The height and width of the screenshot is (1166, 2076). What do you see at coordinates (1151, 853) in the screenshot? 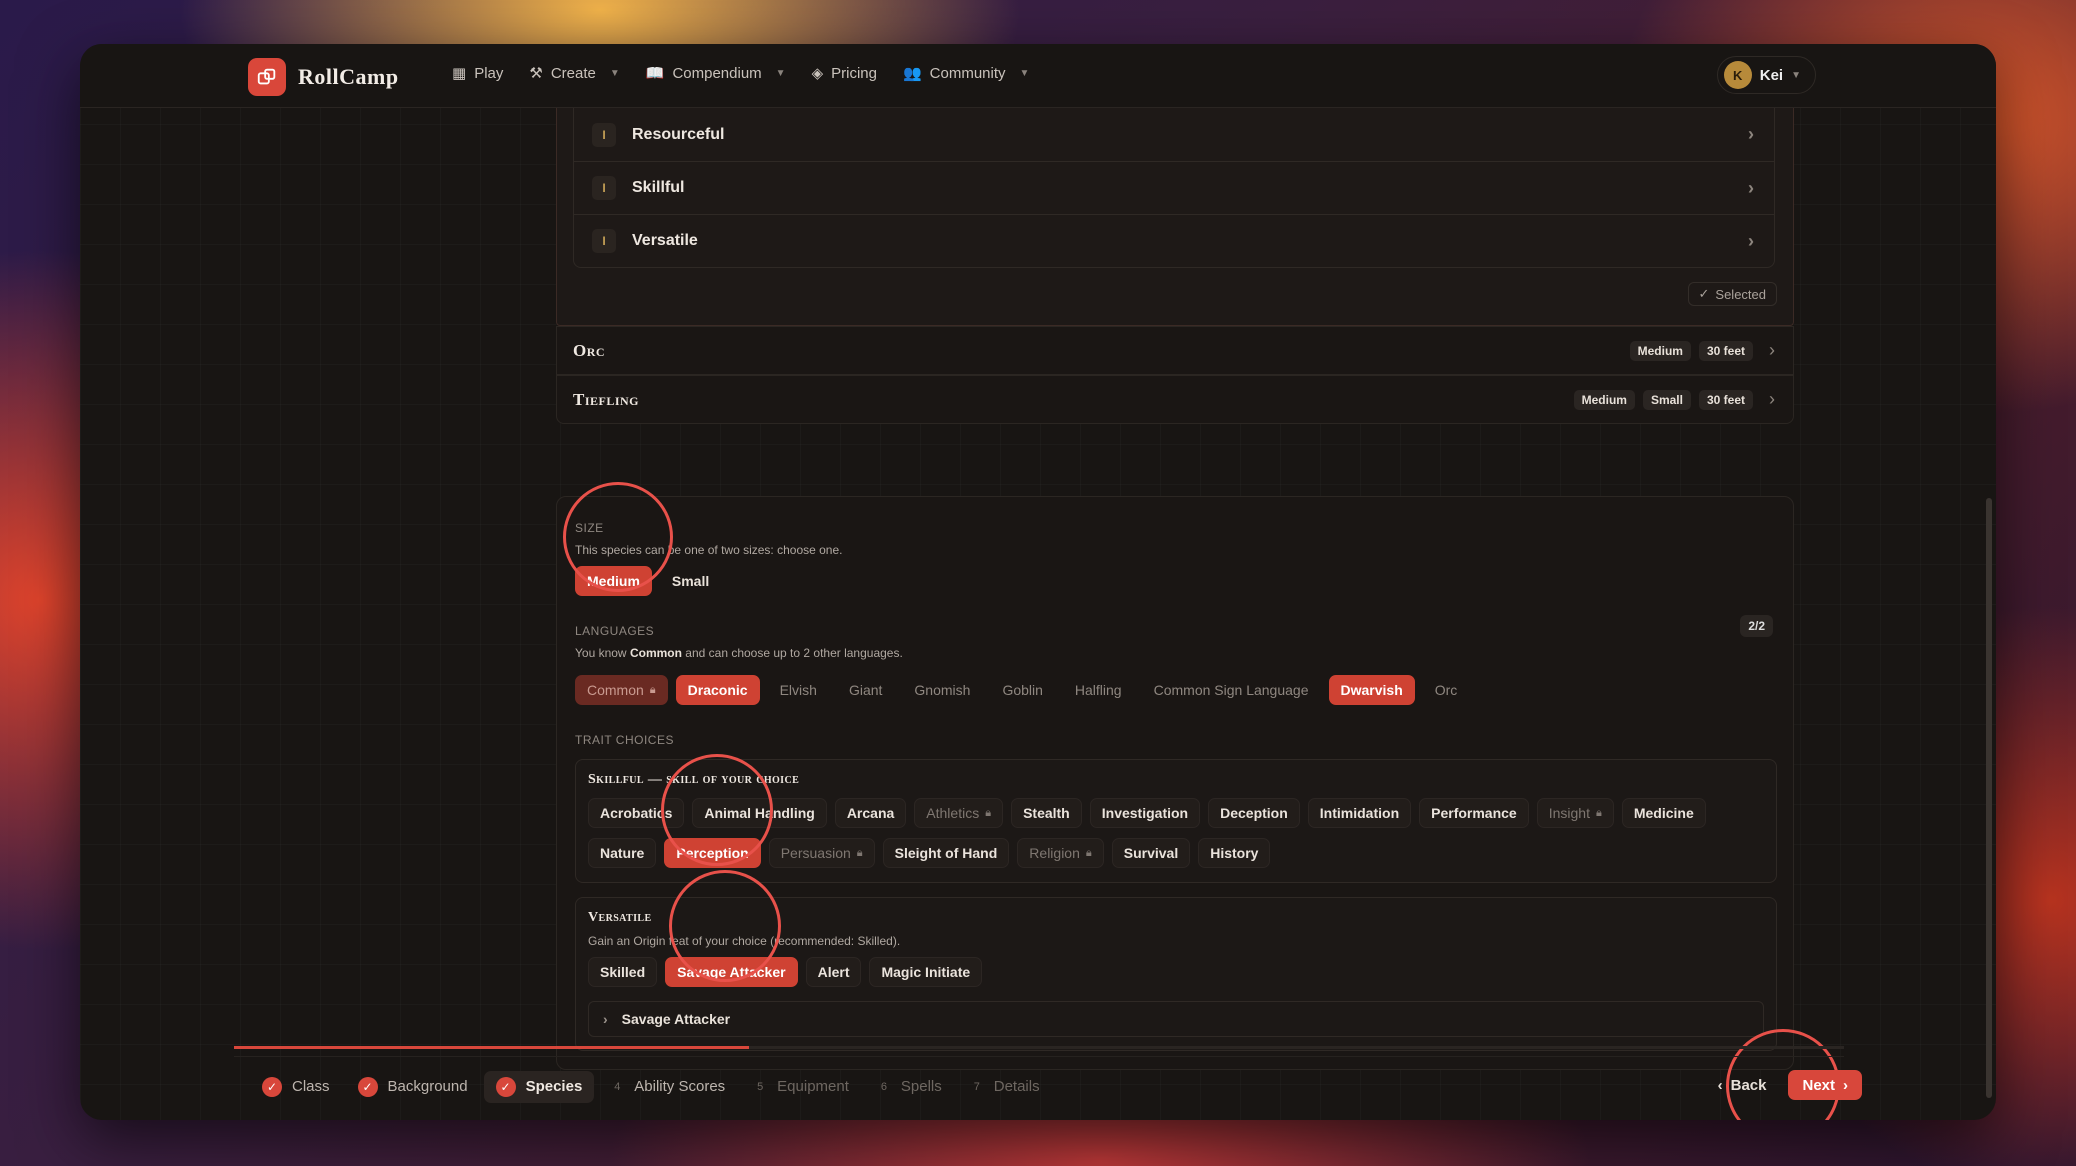
I see `skill-survival: Survival` at bounding box center [1151, 853].